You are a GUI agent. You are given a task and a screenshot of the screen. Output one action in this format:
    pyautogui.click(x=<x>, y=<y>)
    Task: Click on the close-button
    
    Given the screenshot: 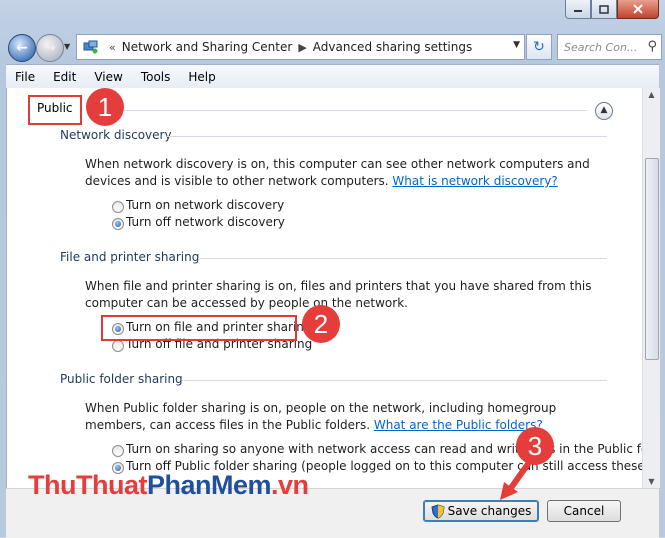 What is the action you would take?
    pyautogui.click(x=638, y=9)
    